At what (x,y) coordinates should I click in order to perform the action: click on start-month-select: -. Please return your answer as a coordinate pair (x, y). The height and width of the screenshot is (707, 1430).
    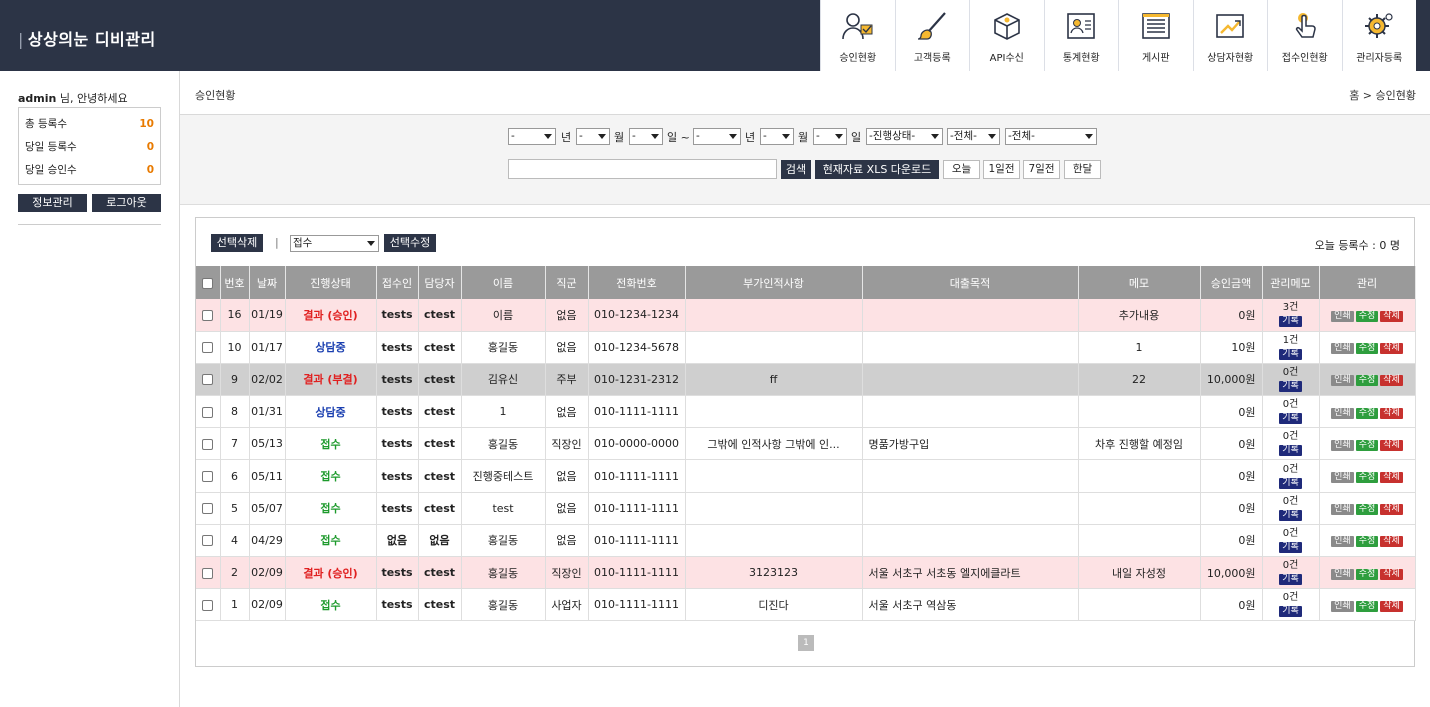
    Looking at the image, I should click on (593, 136).